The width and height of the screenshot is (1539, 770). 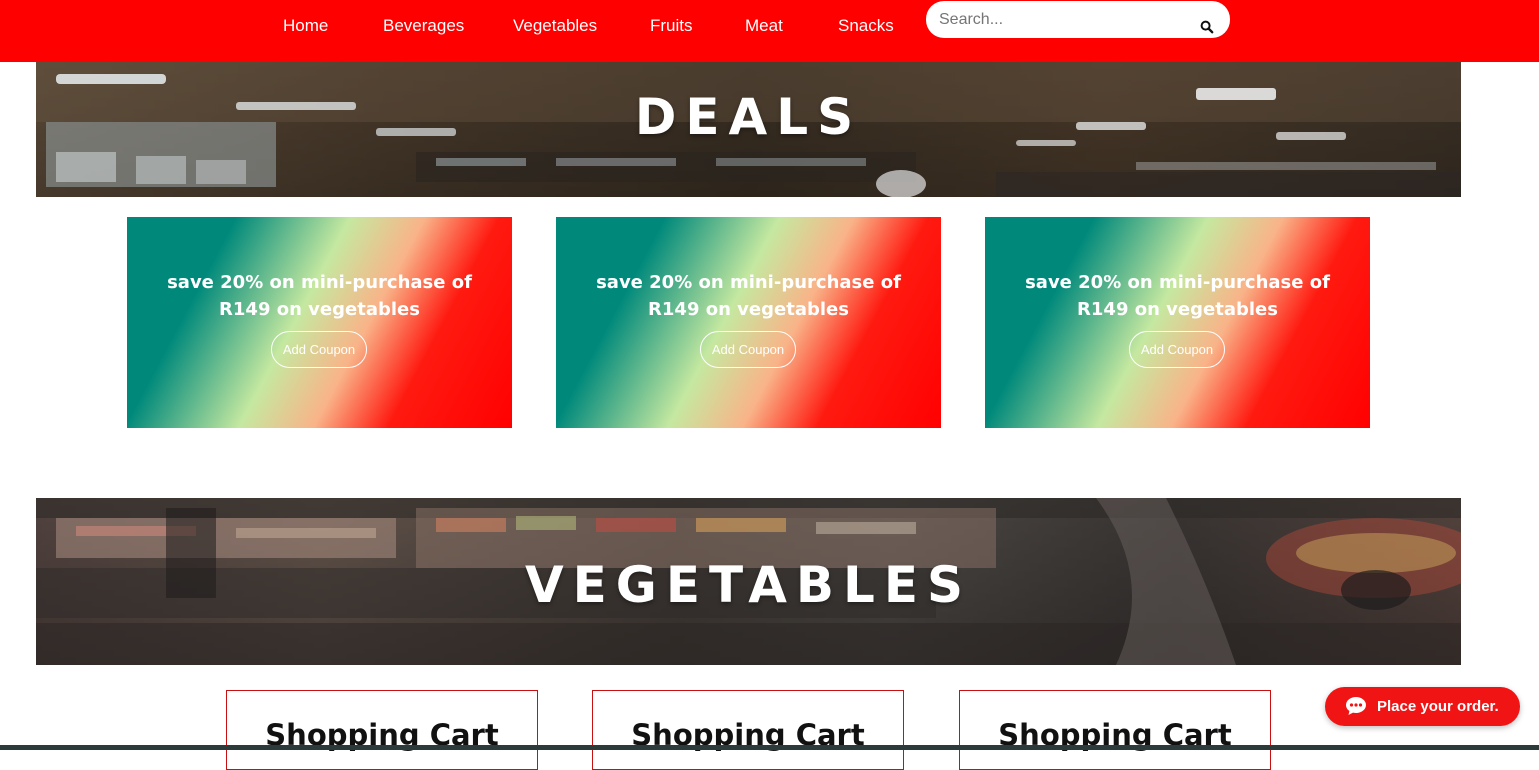 What do you see at coordinates (671, 26) in the screenshot?
I see `nav-link-fruits: Fruits` at bounding box center [671, 26].